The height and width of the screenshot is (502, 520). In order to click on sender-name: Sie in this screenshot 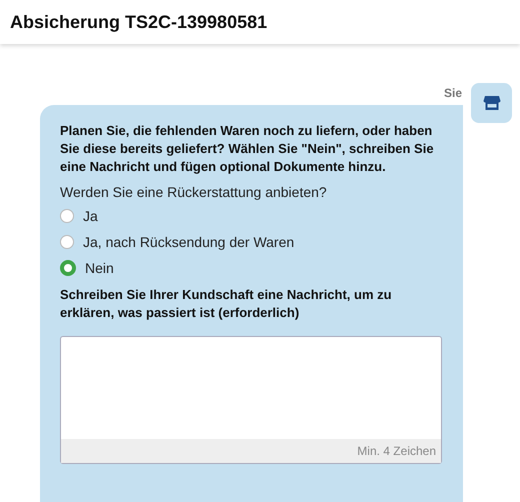, I will do `click(453, 93)`.